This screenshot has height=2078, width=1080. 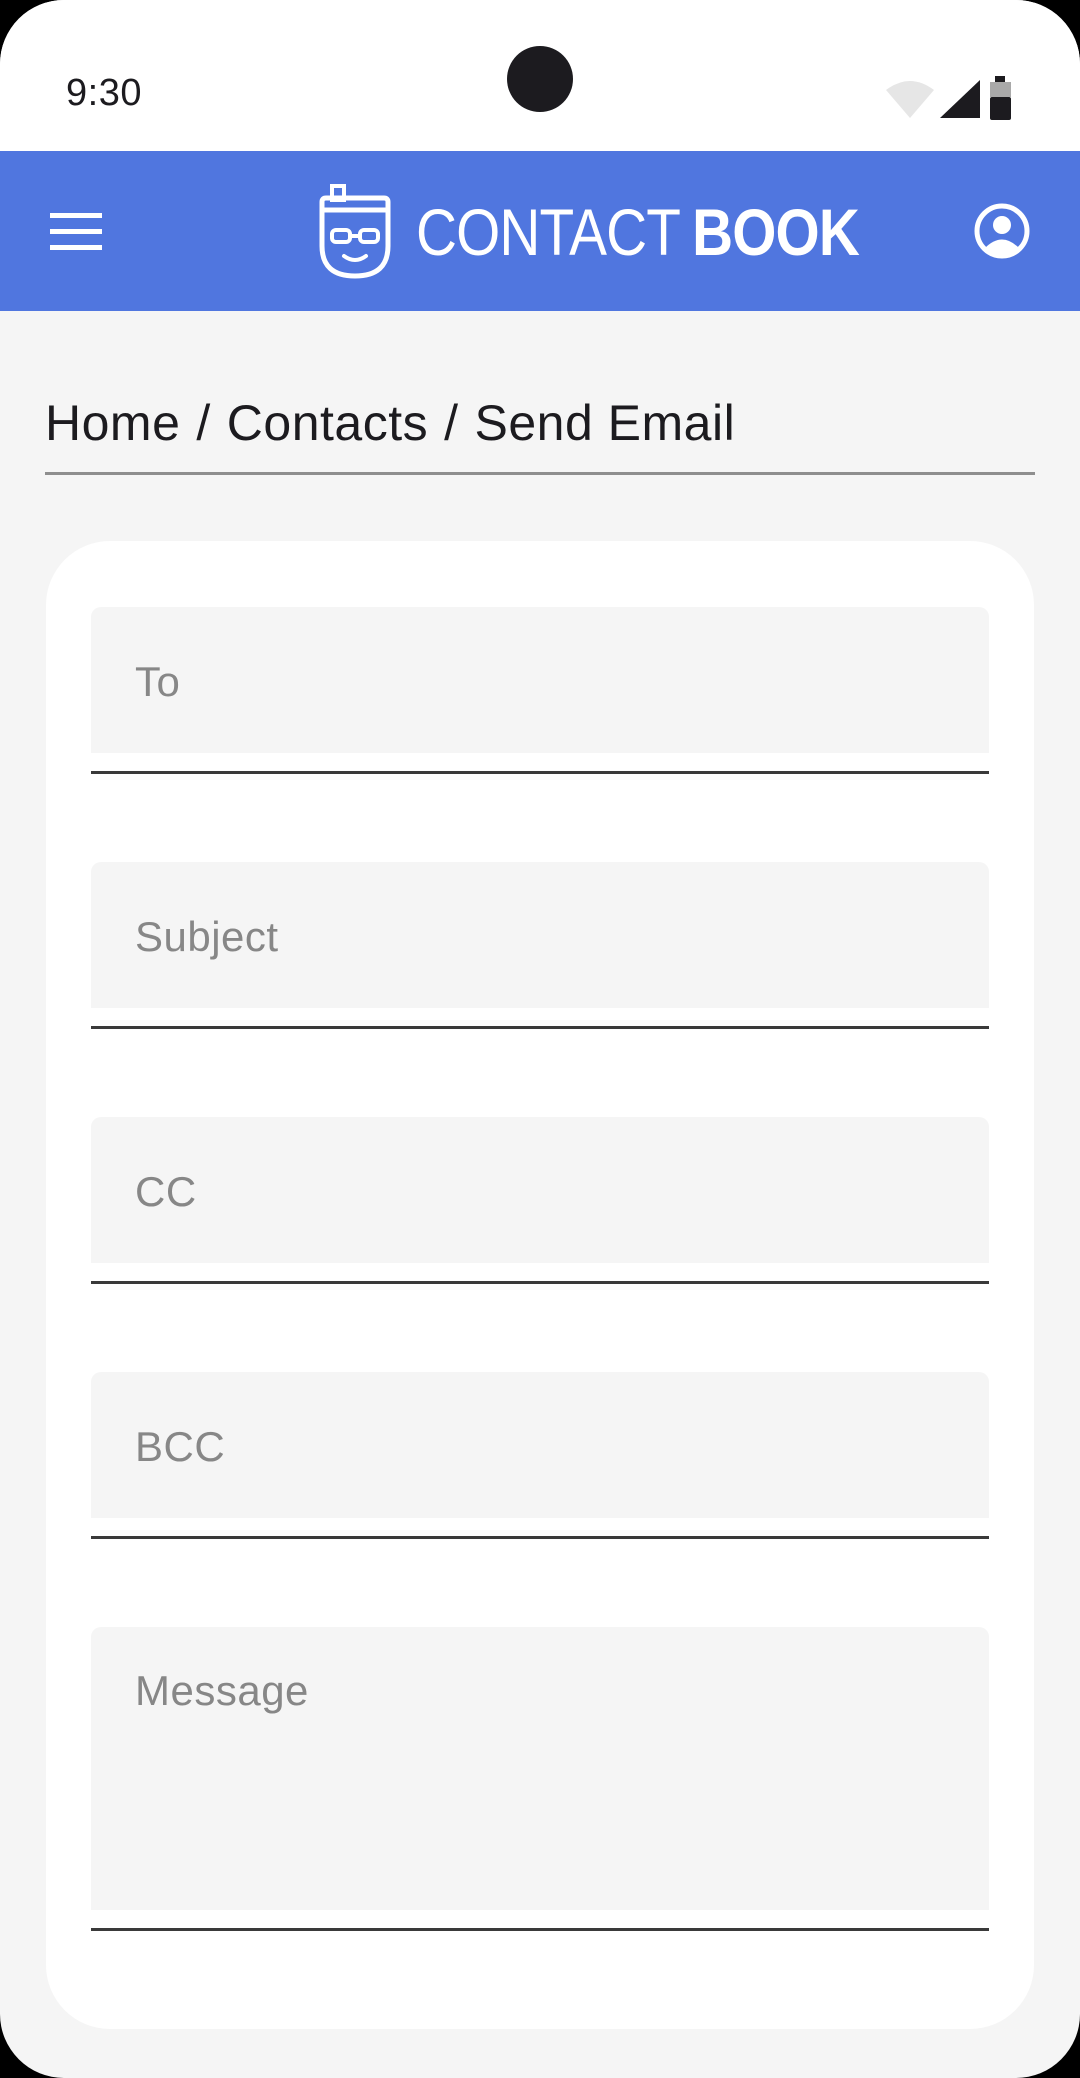 I want to click on account-button, so click(x=1002, y=231).